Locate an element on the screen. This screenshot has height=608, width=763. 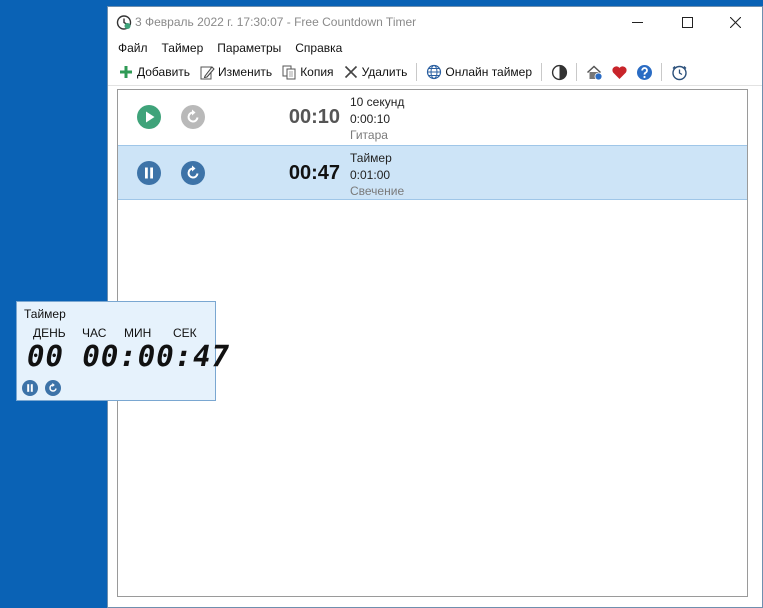
alarm-clock-icon is located at coordinates (679, 72).